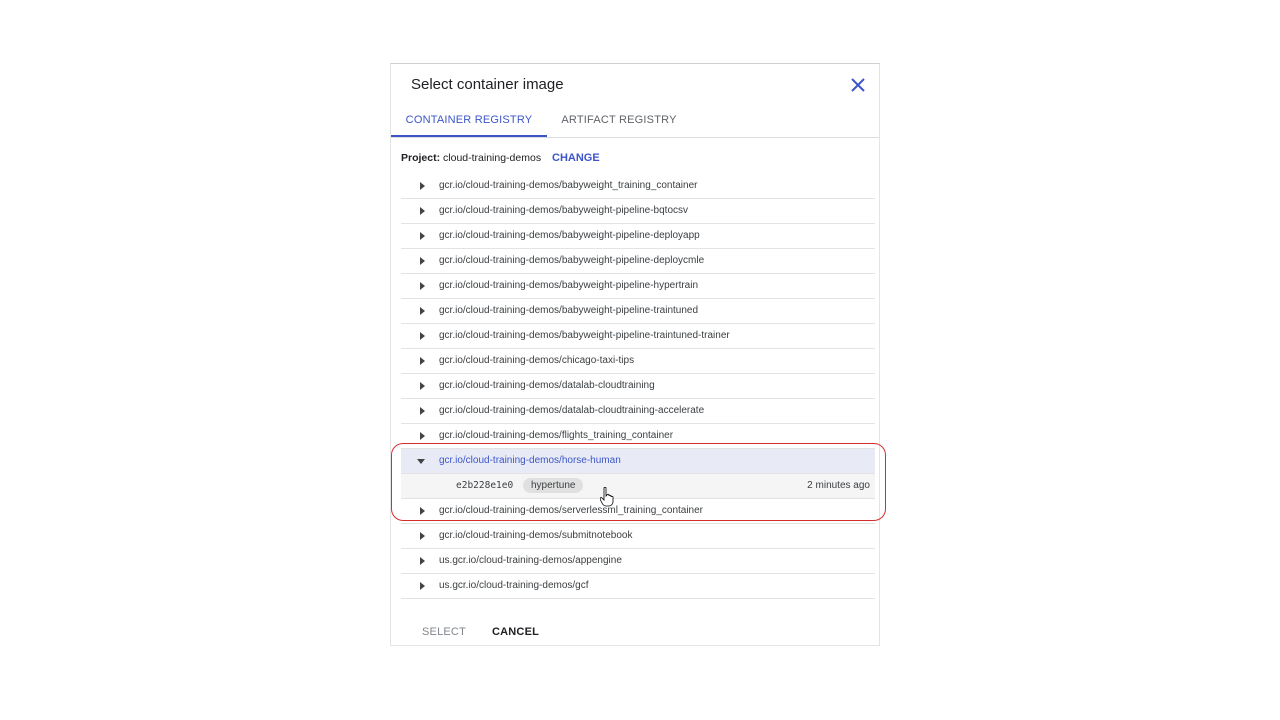 This screenshot has height=720, width=1280. What do you see at coordinates (638, 461) in the screenshot?
I see `image-row: gcr.io/cloud-training-demos/horse-human` at bounding box center [638, 461].